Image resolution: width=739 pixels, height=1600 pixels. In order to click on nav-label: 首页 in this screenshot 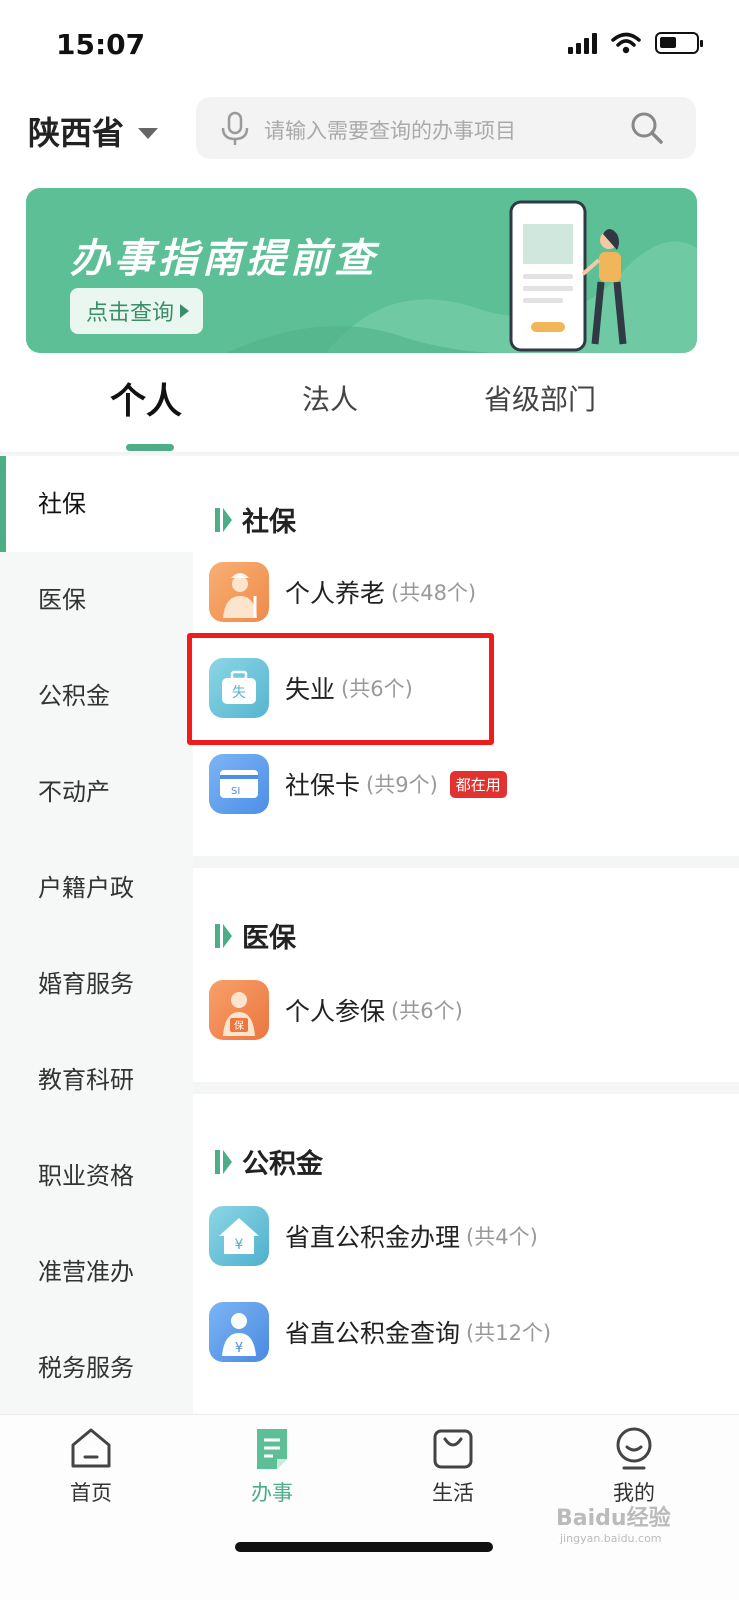, I will do `click(91, 1493)`.